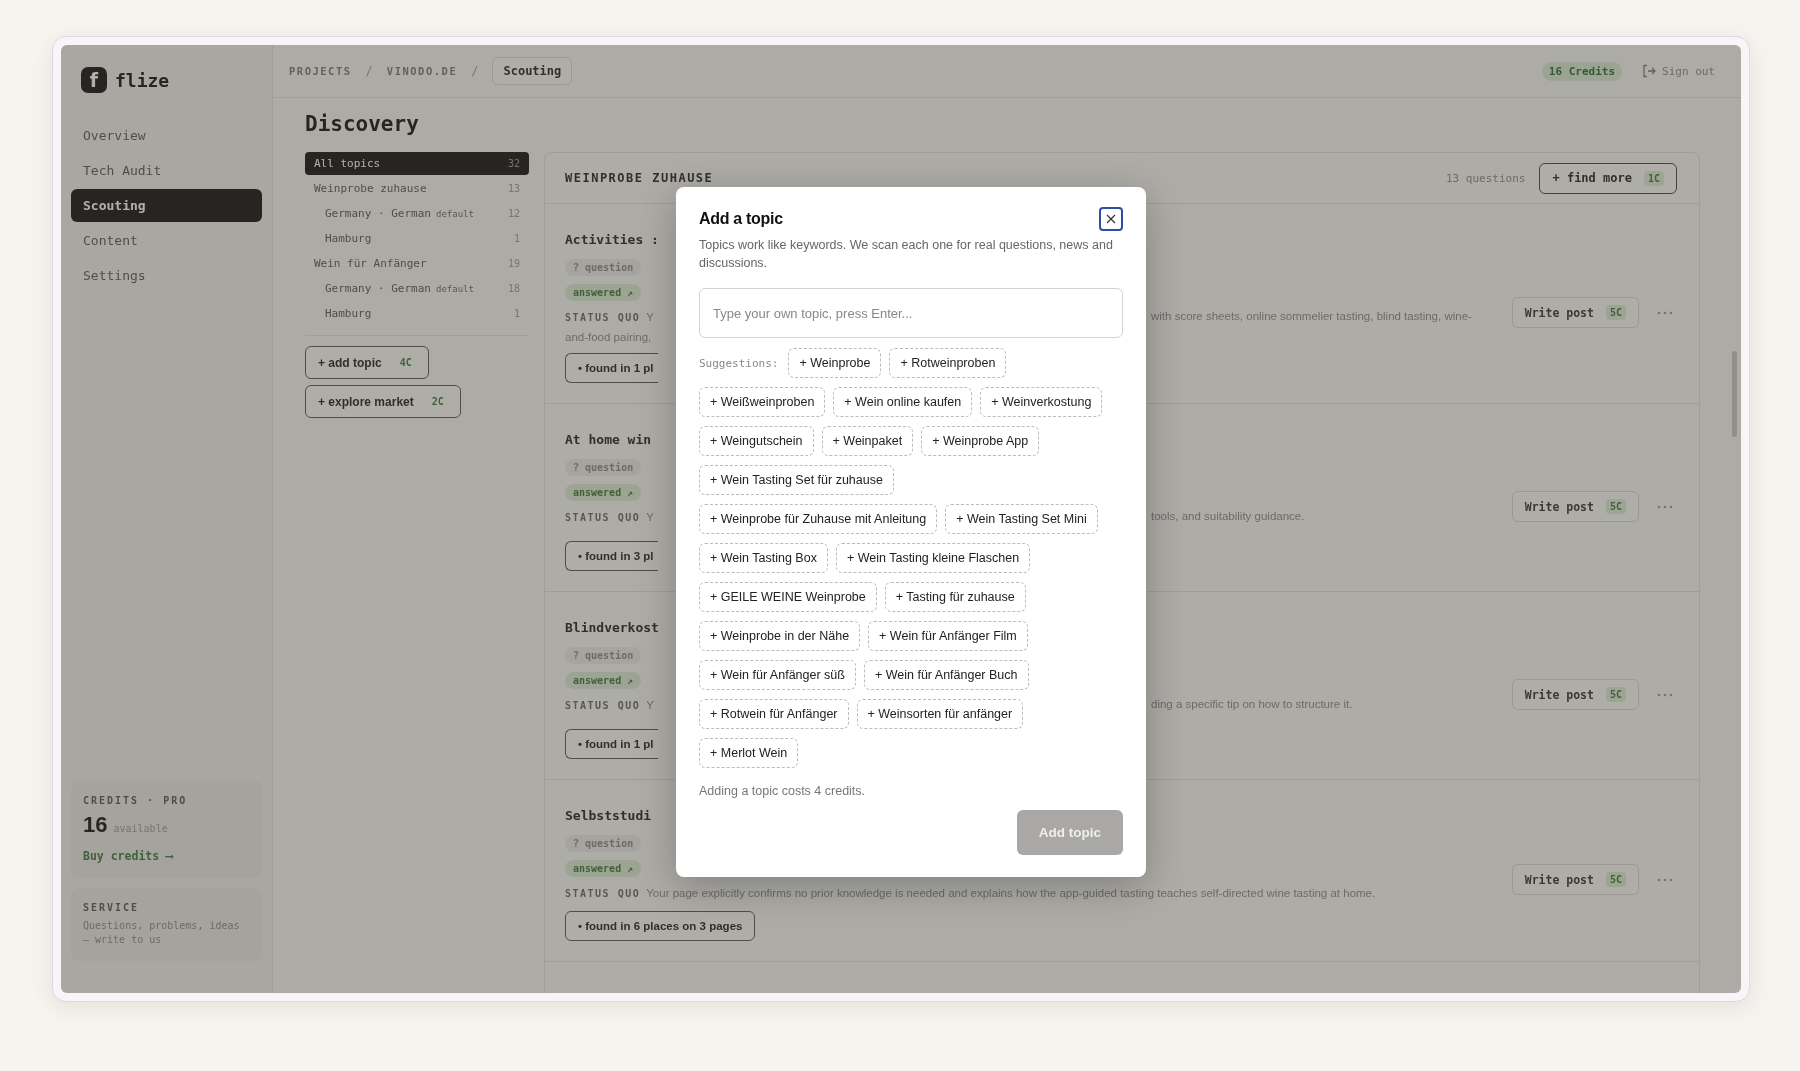  I want to click on status-text: tools, and suitability guidance., so click(1228, 516).